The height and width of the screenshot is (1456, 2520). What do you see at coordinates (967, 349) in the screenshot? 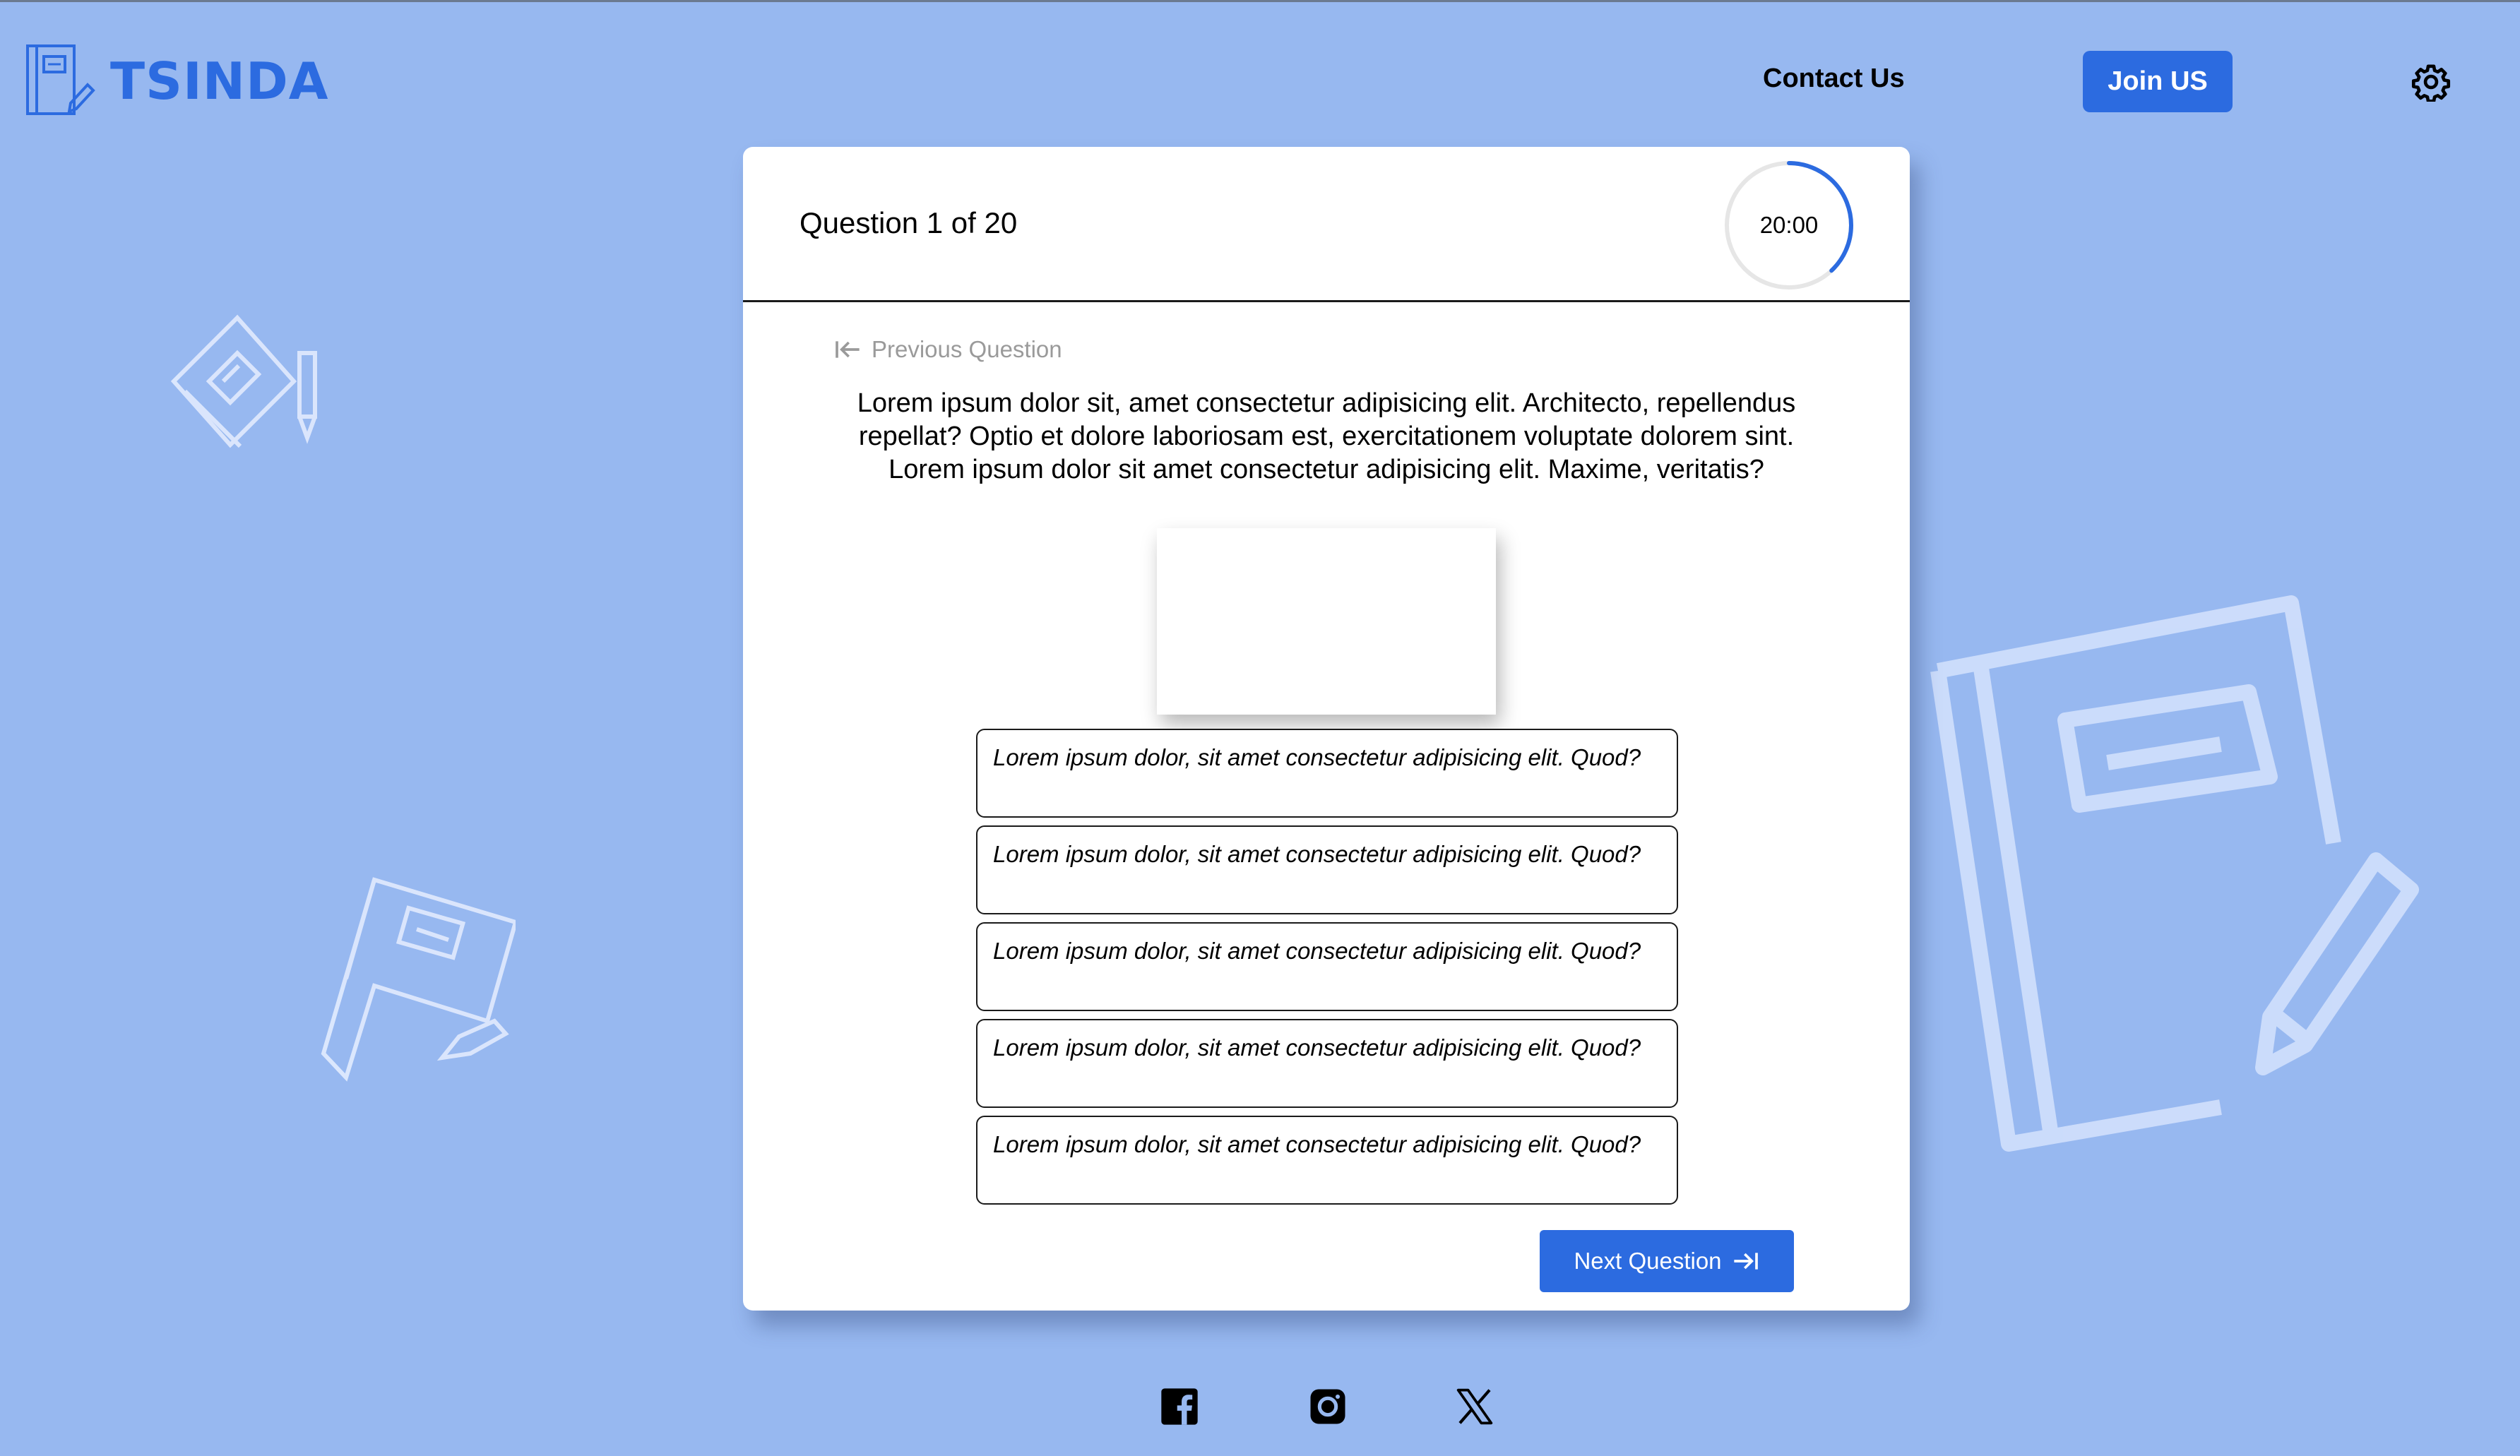
I see `previous-question-label: Previous Question` at bounding box center [967, 349].